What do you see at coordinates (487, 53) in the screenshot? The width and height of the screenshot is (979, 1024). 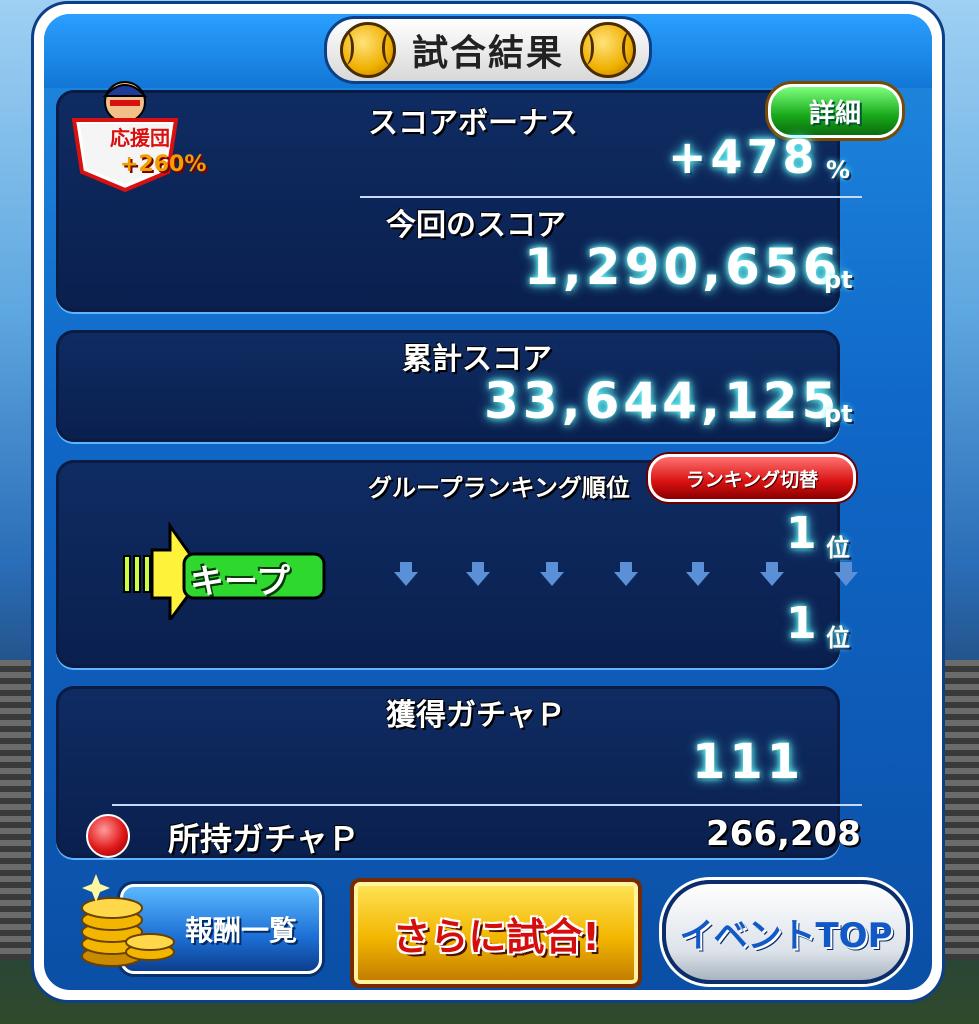 I see `page-title: 試合結果` at bounding box center [487, 53].